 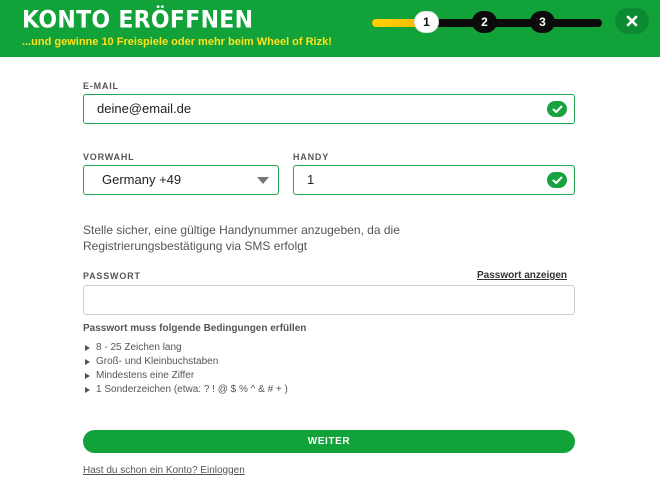 I want to click on list-item: Mindestens eine Ziffer, so click(x=185, y=376).